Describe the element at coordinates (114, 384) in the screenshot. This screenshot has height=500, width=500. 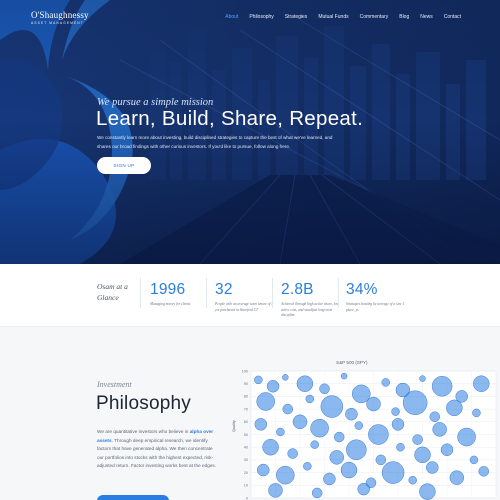
I see `philosophy-kicker: Investment` at that location.